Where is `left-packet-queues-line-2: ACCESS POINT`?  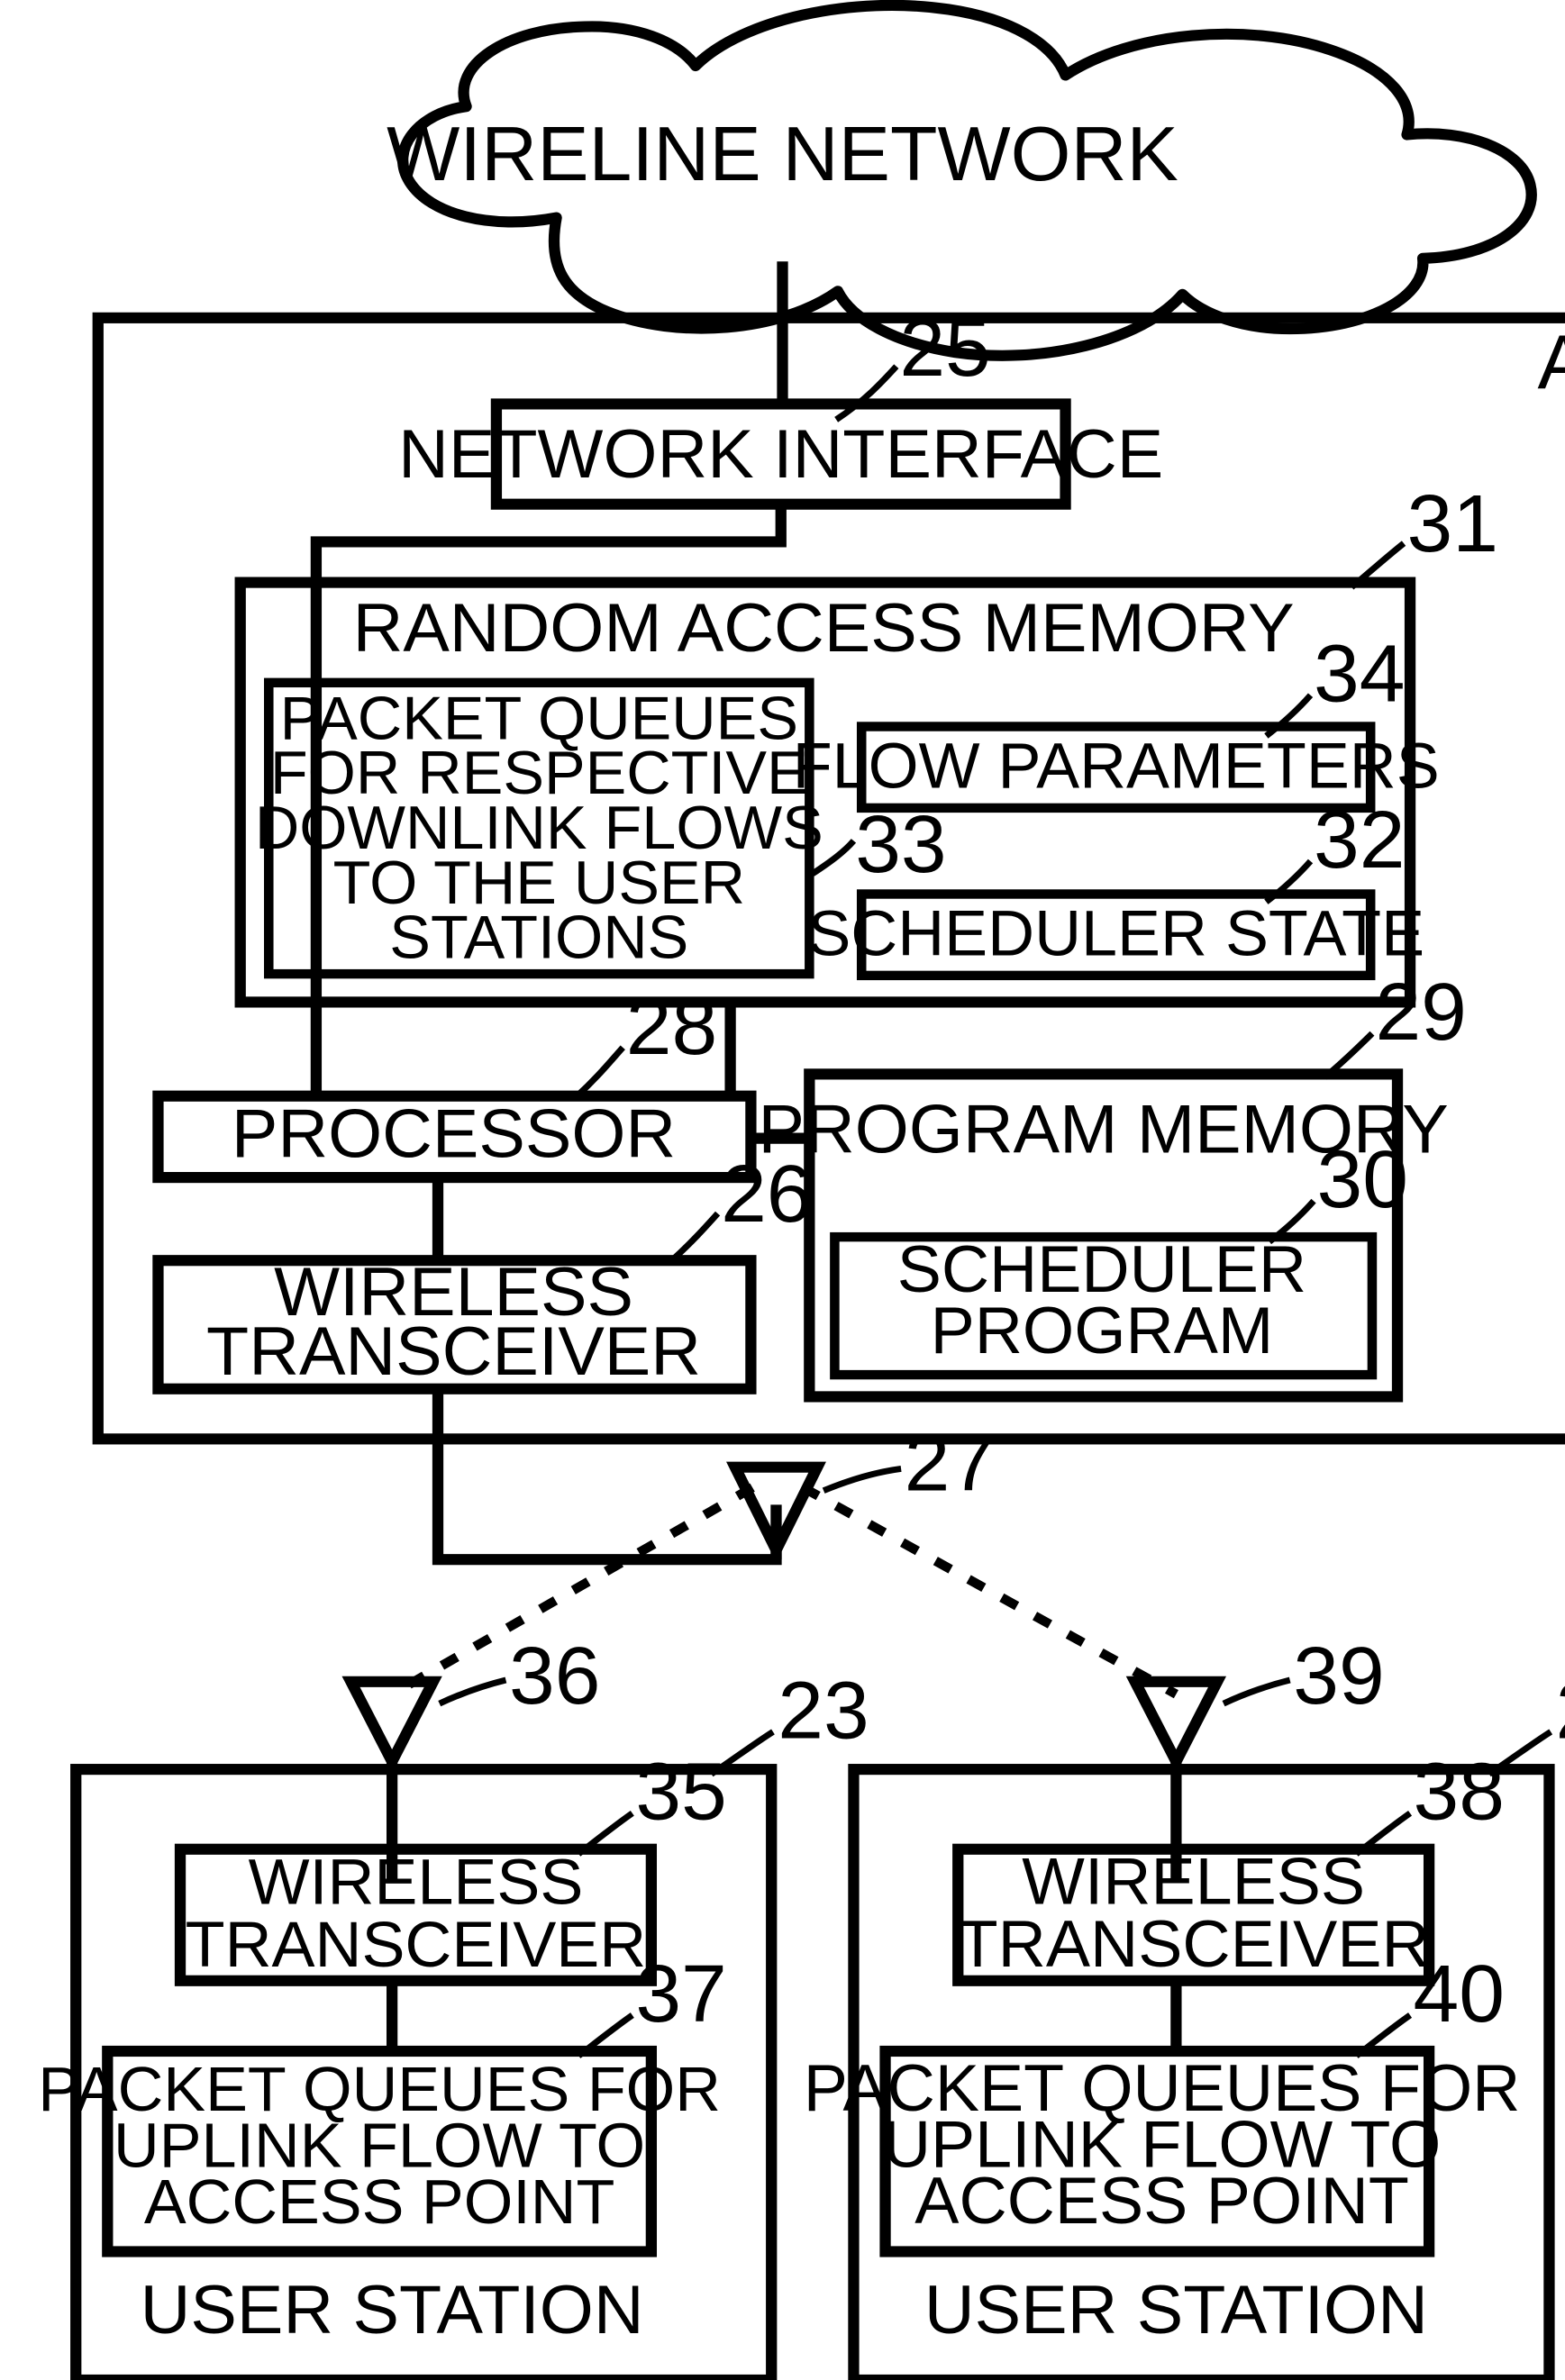
left-packet-queues-line-2: ACCESS POINT is located at coordinates (379, 2202).